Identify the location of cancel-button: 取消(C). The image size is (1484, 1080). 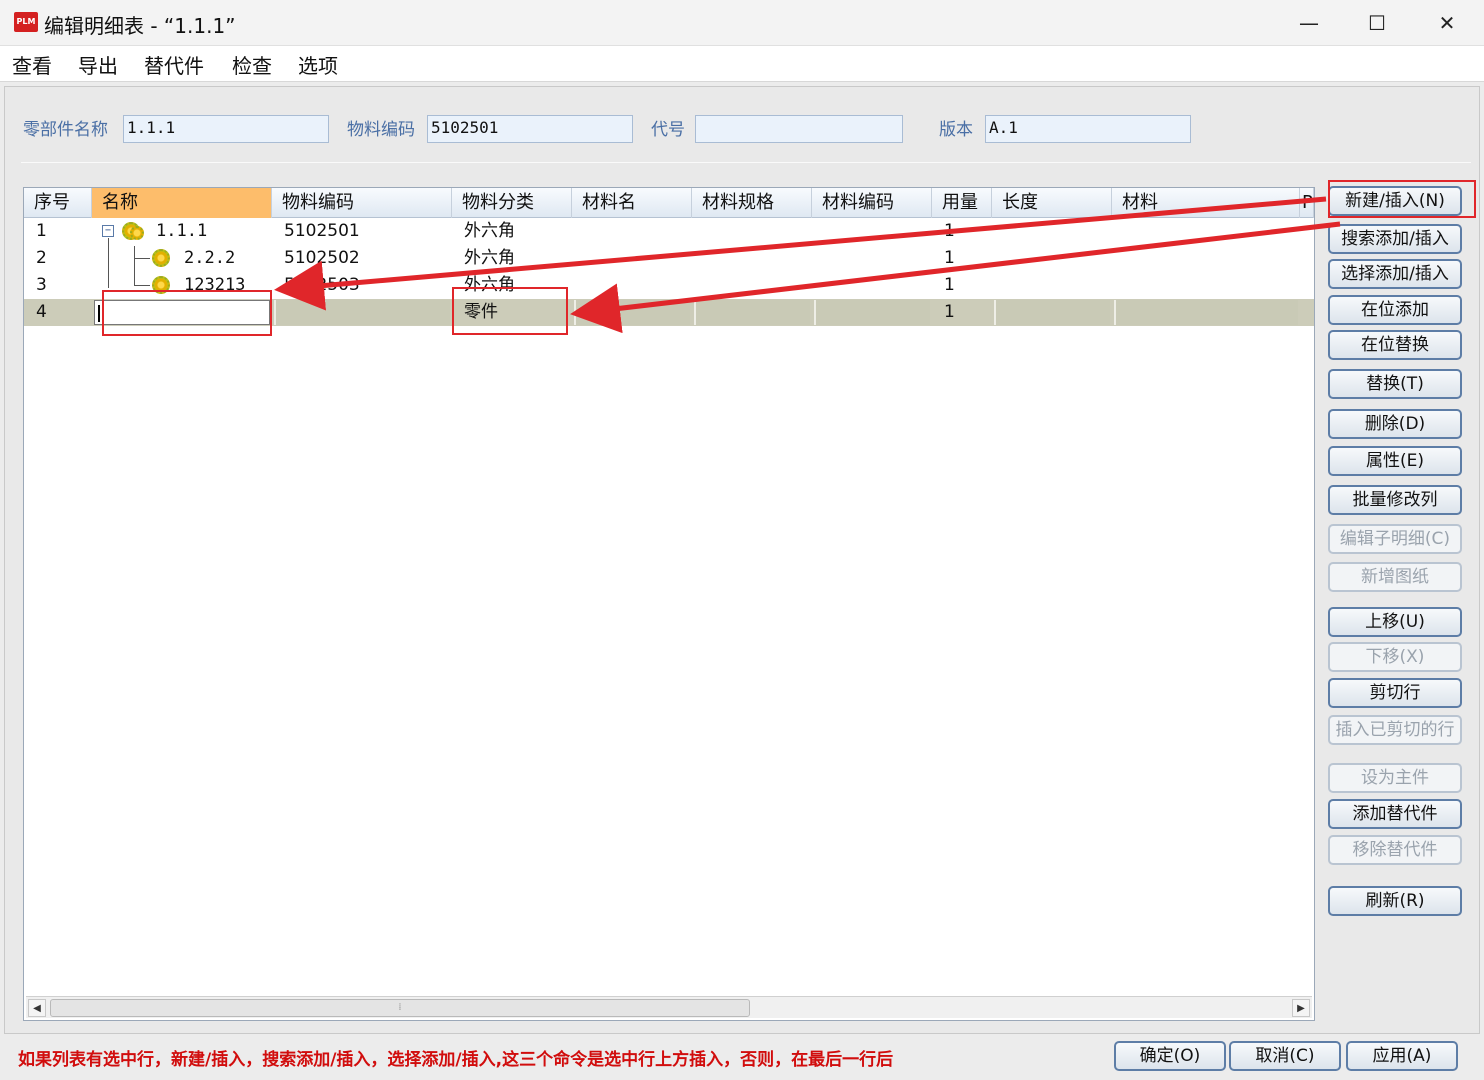
(1285, 1056).